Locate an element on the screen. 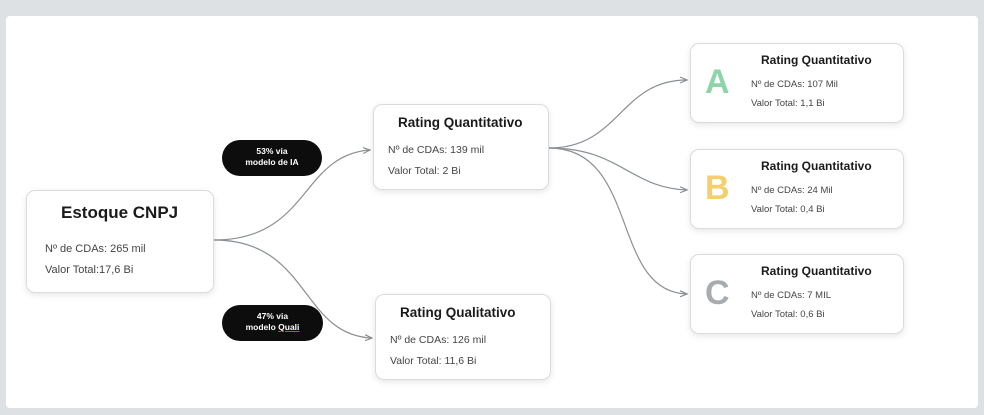 The height and width of the screenshot is (415, 984). node-valor: Valor Total:17,6 Bi is located at coordinates (89, 270).